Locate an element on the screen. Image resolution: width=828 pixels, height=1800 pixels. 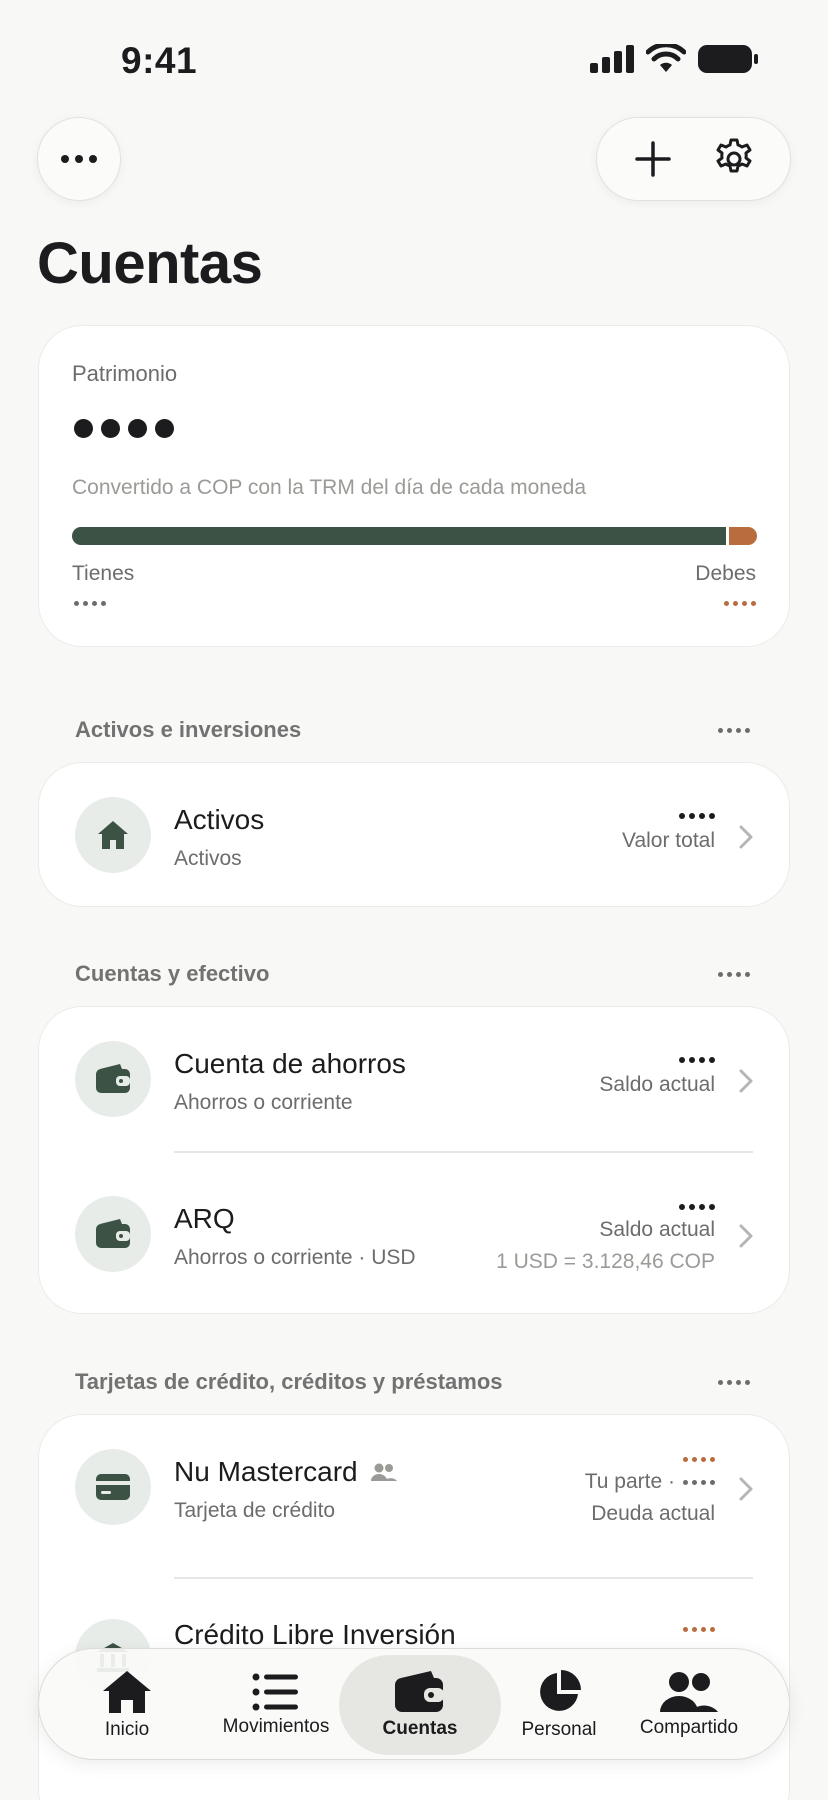
section-more-activos is located at coordinates (734, 730).